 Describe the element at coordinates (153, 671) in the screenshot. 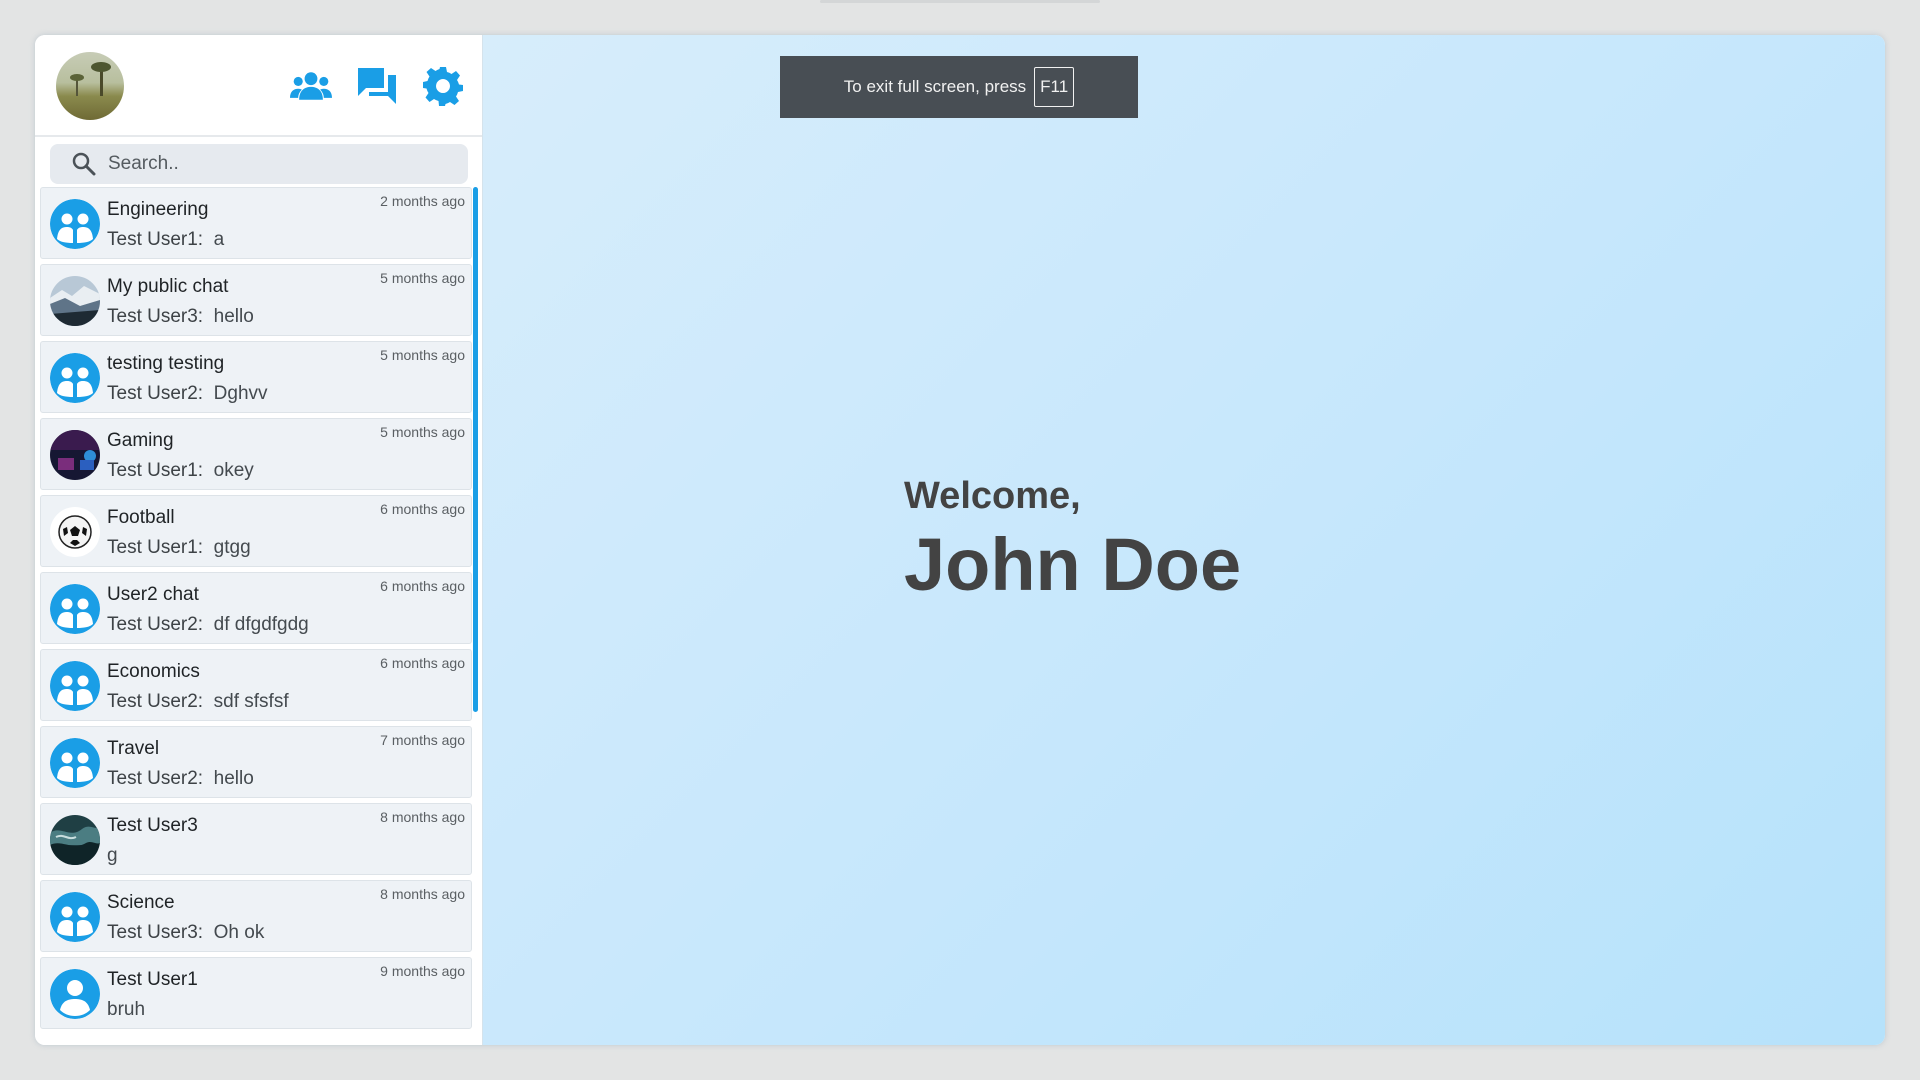

I see `chat-name: Economics` at that location.